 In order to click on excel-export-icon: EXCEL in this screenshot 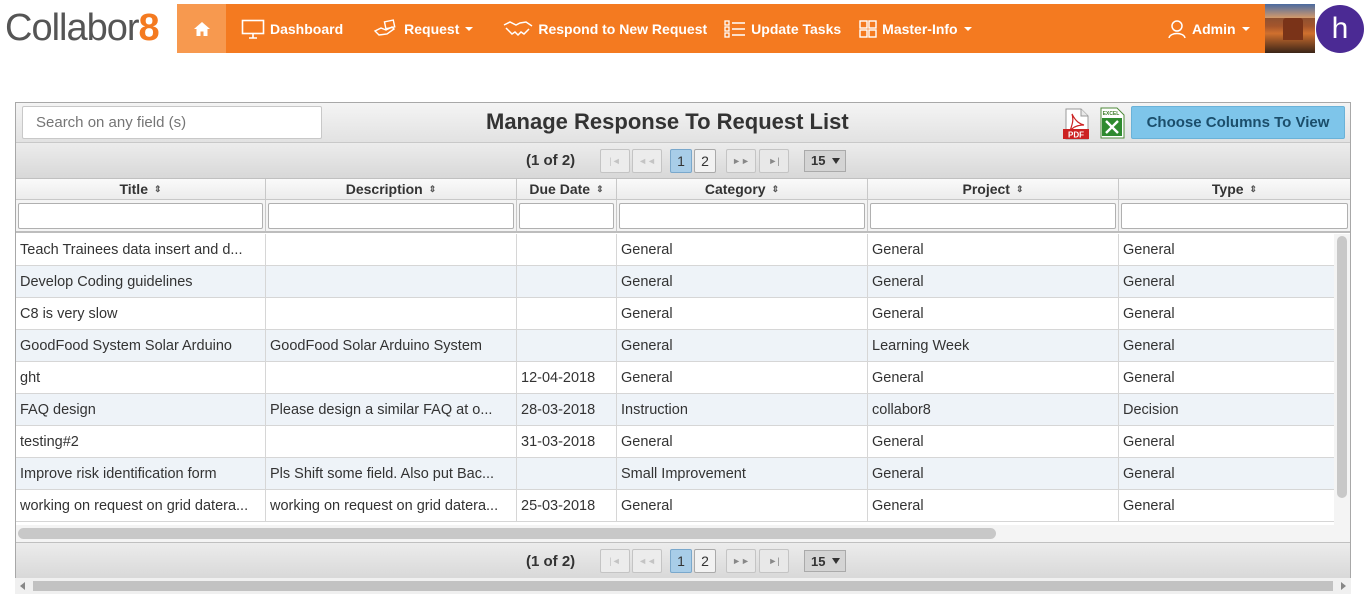, I will do `click(1112, 123)`.